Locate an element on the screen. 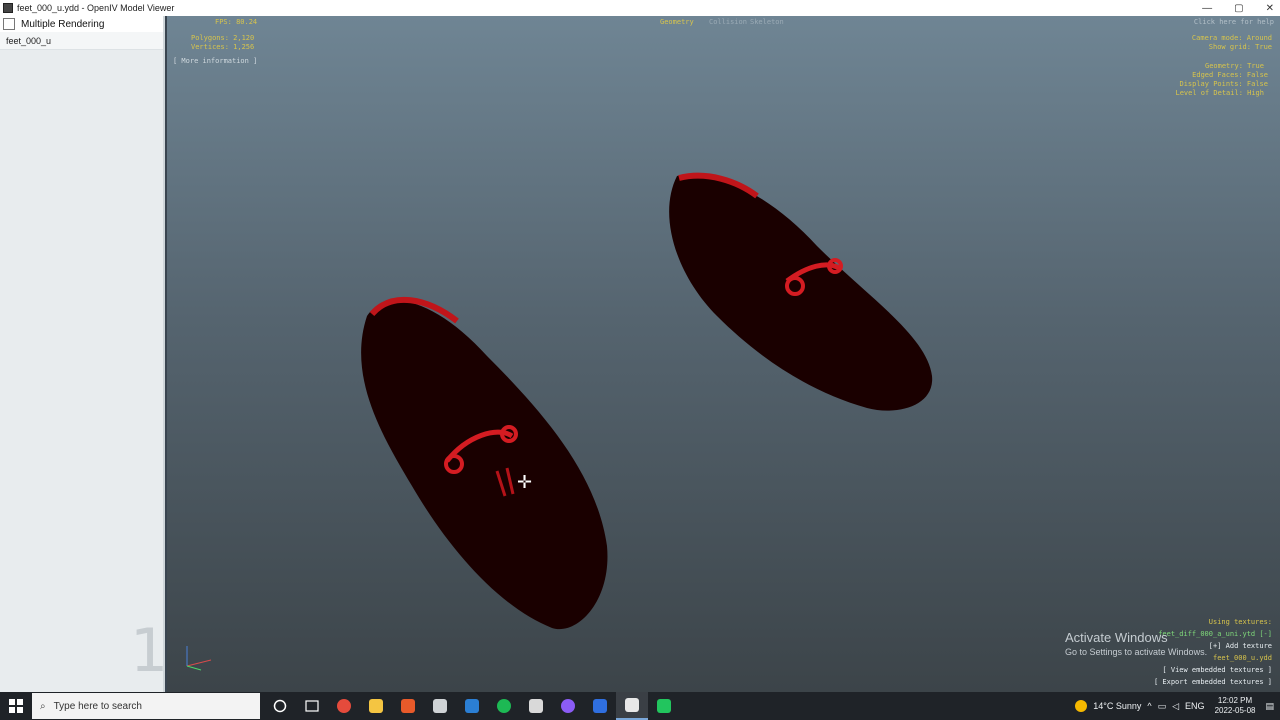  network-icon: ▭ is located at coordinates (1162, 706).